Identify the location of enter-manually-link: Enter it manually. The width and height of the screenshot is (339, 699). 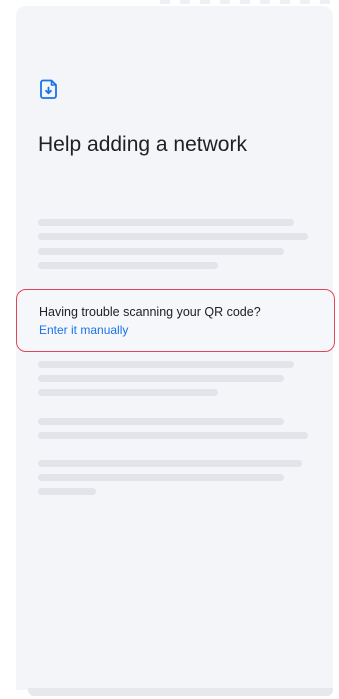
(83, 330).